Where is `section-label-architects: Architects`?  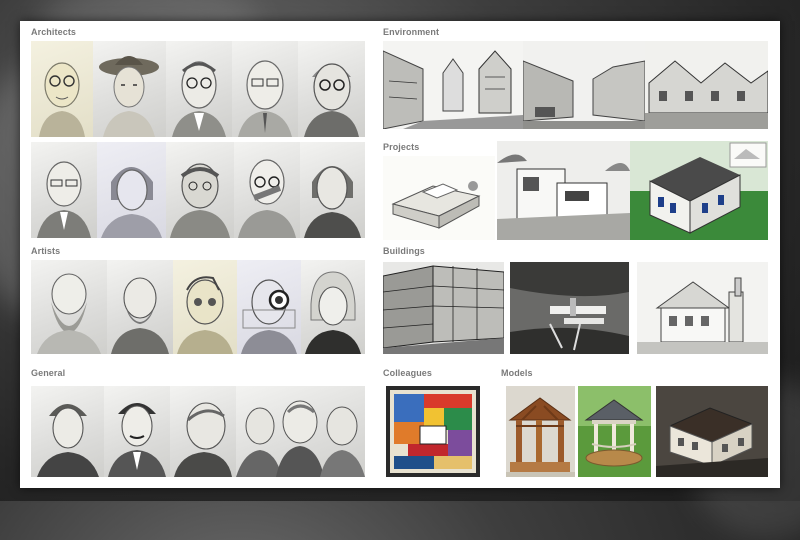
section-label-architects: Architects is located at coordinates (53, 32).